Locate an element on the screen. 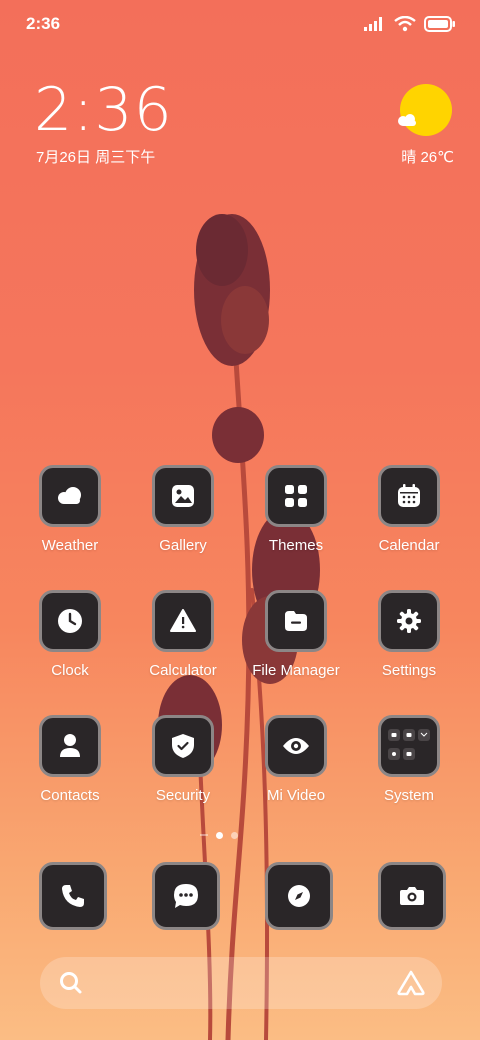  app-themes: Themes is located at coordinates (296, 509).